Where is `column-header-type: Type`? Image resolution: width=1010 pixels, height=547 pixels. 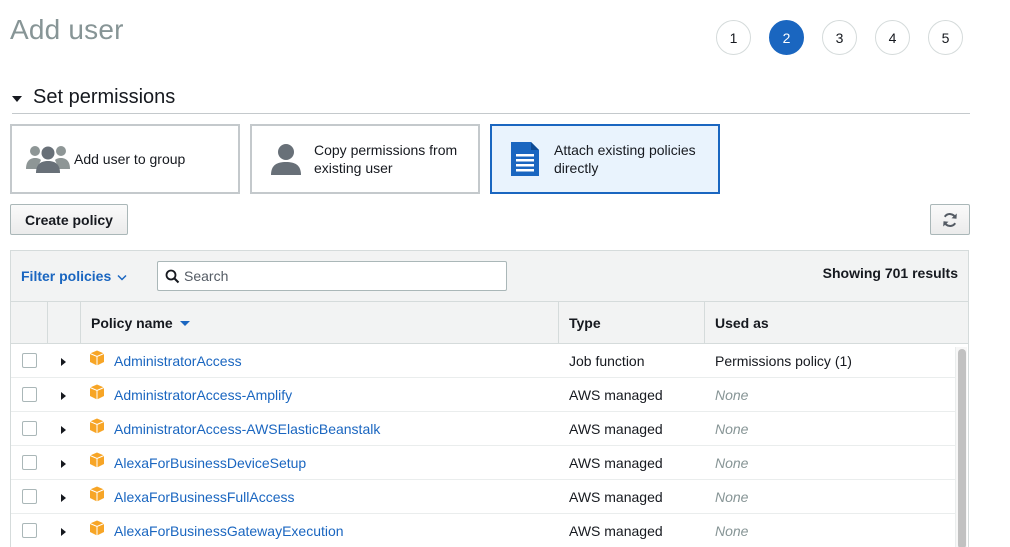
column-header-type: Type is located at coordinates (632, 322).